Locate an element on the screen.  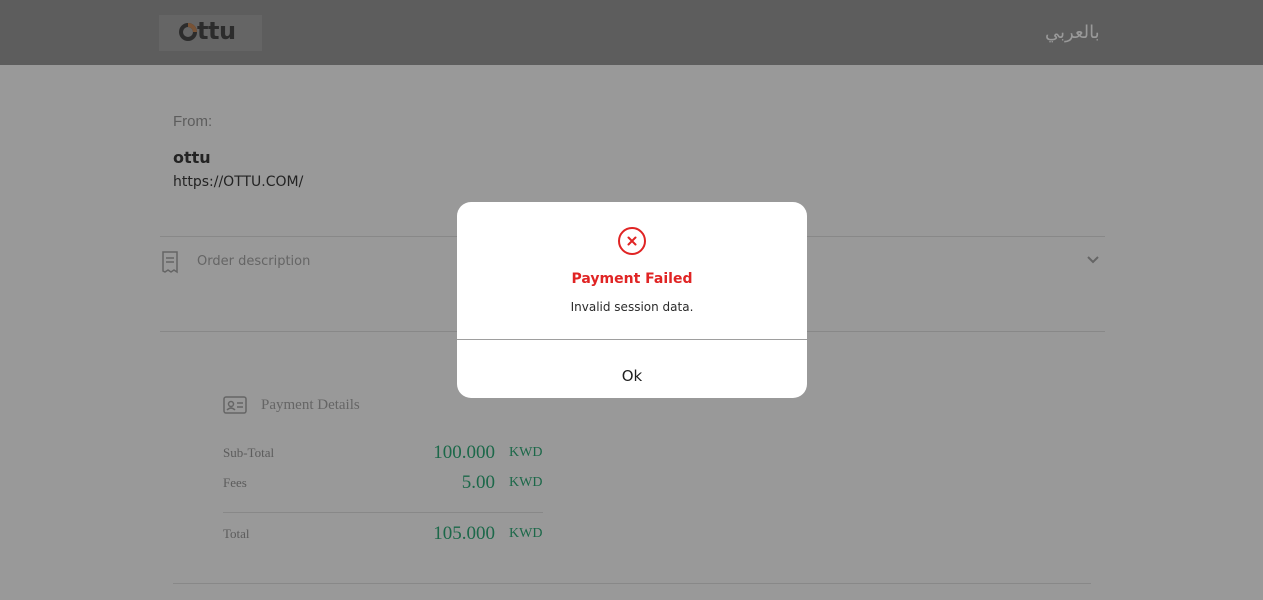
dialog-message: Invalid session data. is located at coordinates (632, 307).